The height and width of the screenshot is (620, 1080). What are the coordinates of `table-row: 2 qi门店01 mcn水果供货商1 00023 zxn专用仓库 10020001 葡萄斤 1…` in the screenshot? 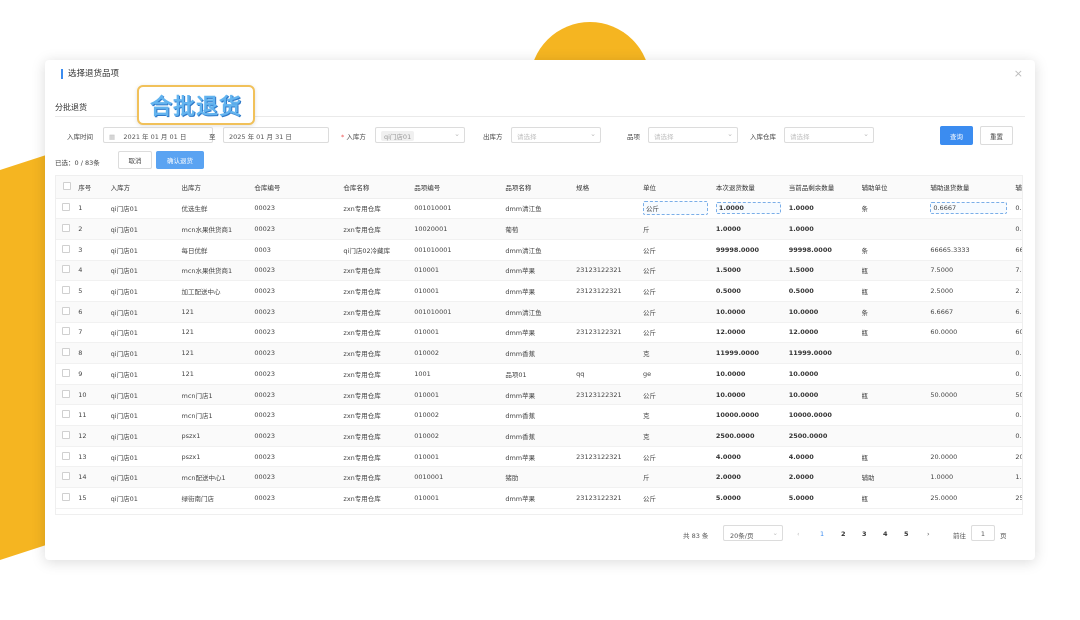 It's located at (539, 229).